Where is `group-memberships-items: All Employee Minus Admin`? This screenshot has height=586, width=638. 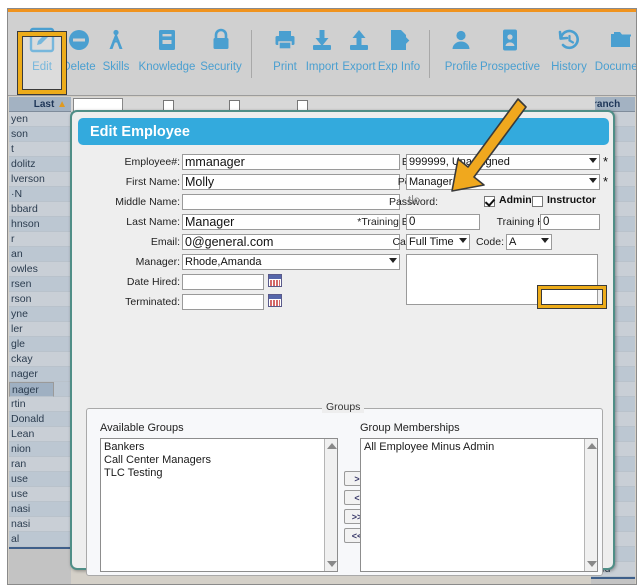 group-memberships-items: All Employee Minus Admin is located at coordinates (479, 446).